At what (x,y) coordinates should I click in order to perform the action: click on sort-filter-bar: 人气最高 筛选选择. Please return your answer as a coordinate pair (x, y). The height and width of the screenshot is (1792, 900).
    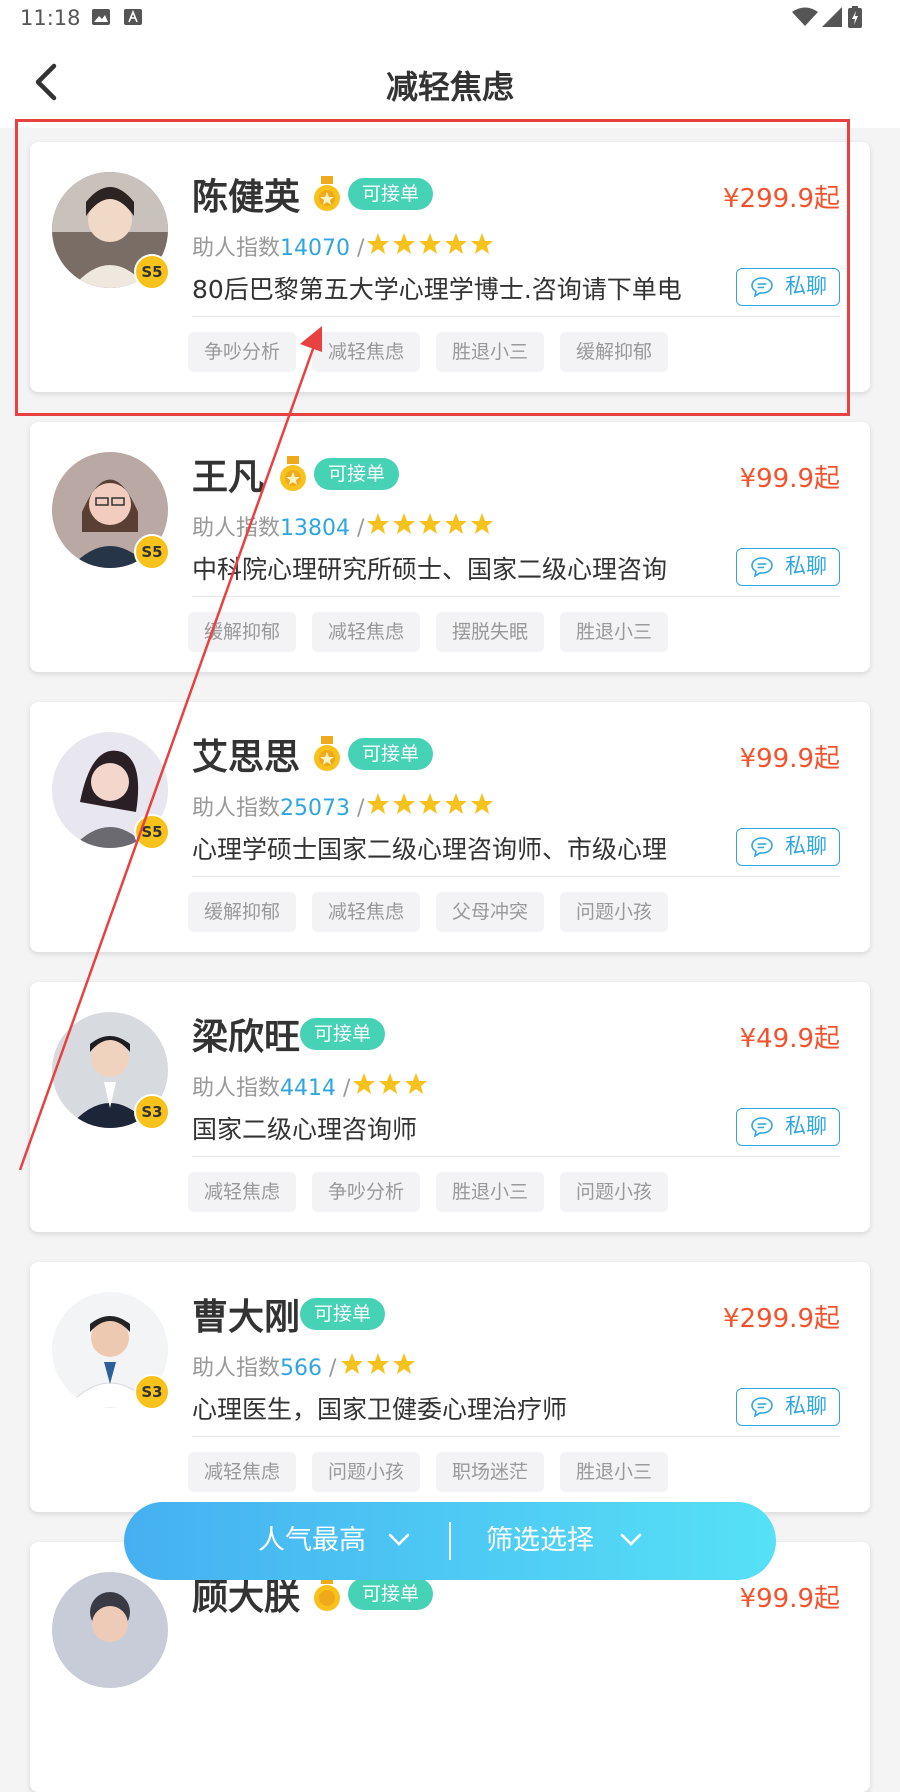
    Looking at the image, I should click on (450, 1541).